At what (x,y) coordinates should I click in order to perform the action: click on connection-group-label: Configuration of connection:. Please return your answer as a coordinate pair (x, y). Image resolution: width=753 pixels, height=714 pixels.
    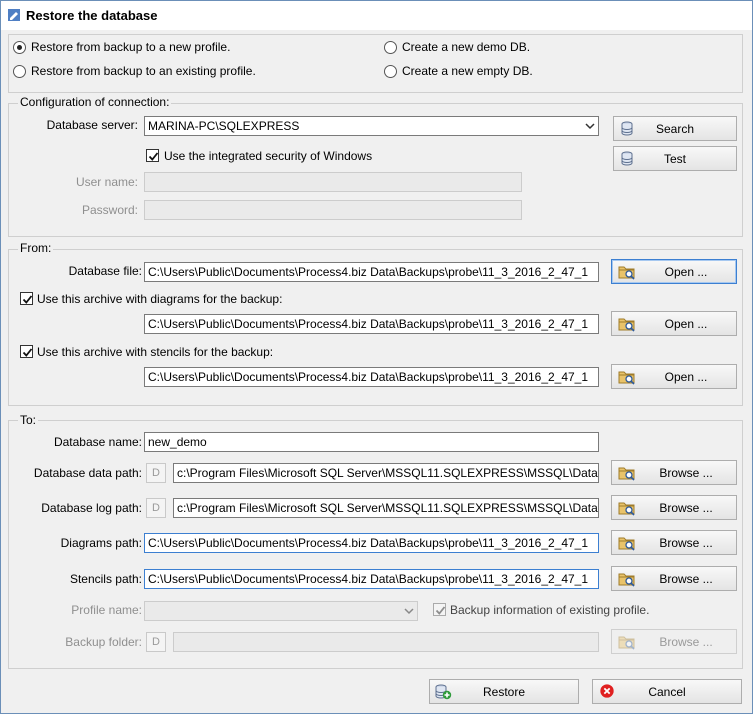
    Looking at the image, I should click on (95, 102).